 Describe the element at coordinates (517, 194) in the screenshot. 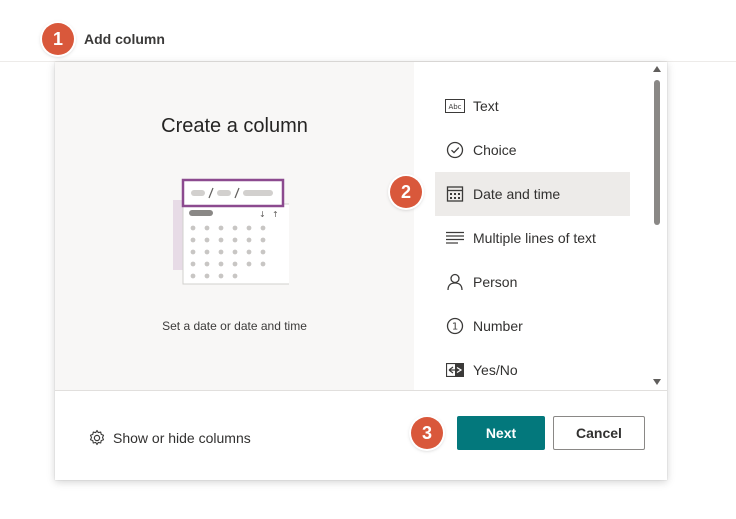

I see `type-item-label: Date and time` at that location.